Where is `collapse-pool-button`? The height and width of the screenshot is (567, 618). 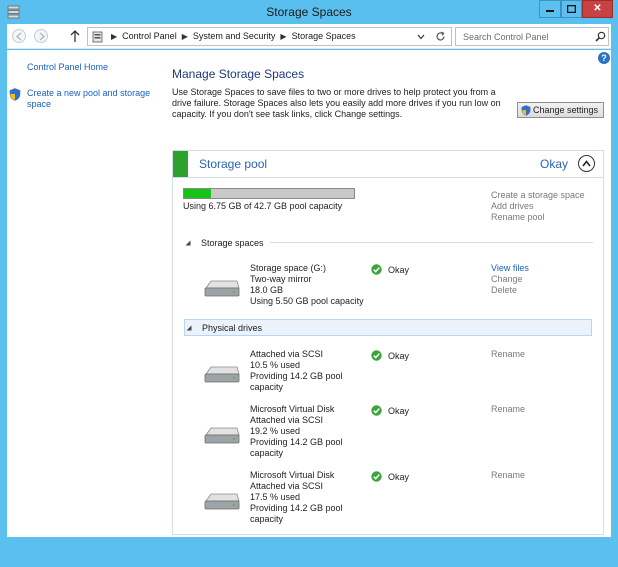 collapse-pool-button is located at coordinates (586, 163).